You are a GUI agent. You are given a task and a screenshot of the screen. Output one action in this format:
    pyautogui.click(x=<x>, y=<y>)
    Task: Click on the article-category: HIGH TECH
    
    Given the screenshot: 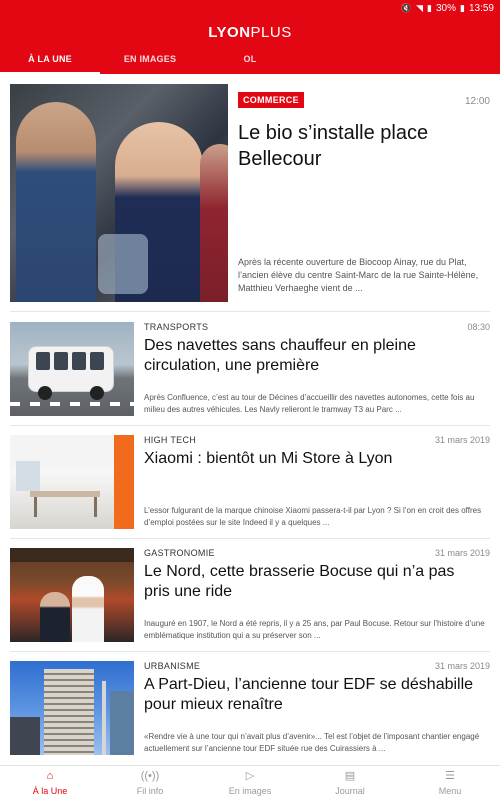 What is the action you would take?
    pyautogui.click(x=170, y=440)
    